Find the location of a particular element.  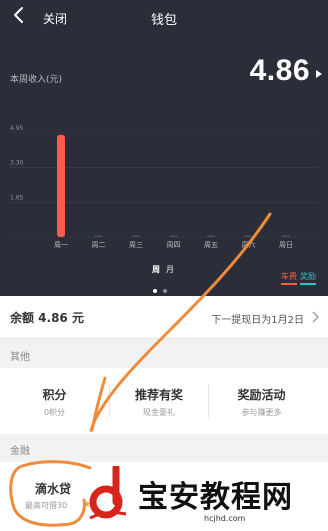

x-tick-label: 周五 is located at coordinates (211, 245).